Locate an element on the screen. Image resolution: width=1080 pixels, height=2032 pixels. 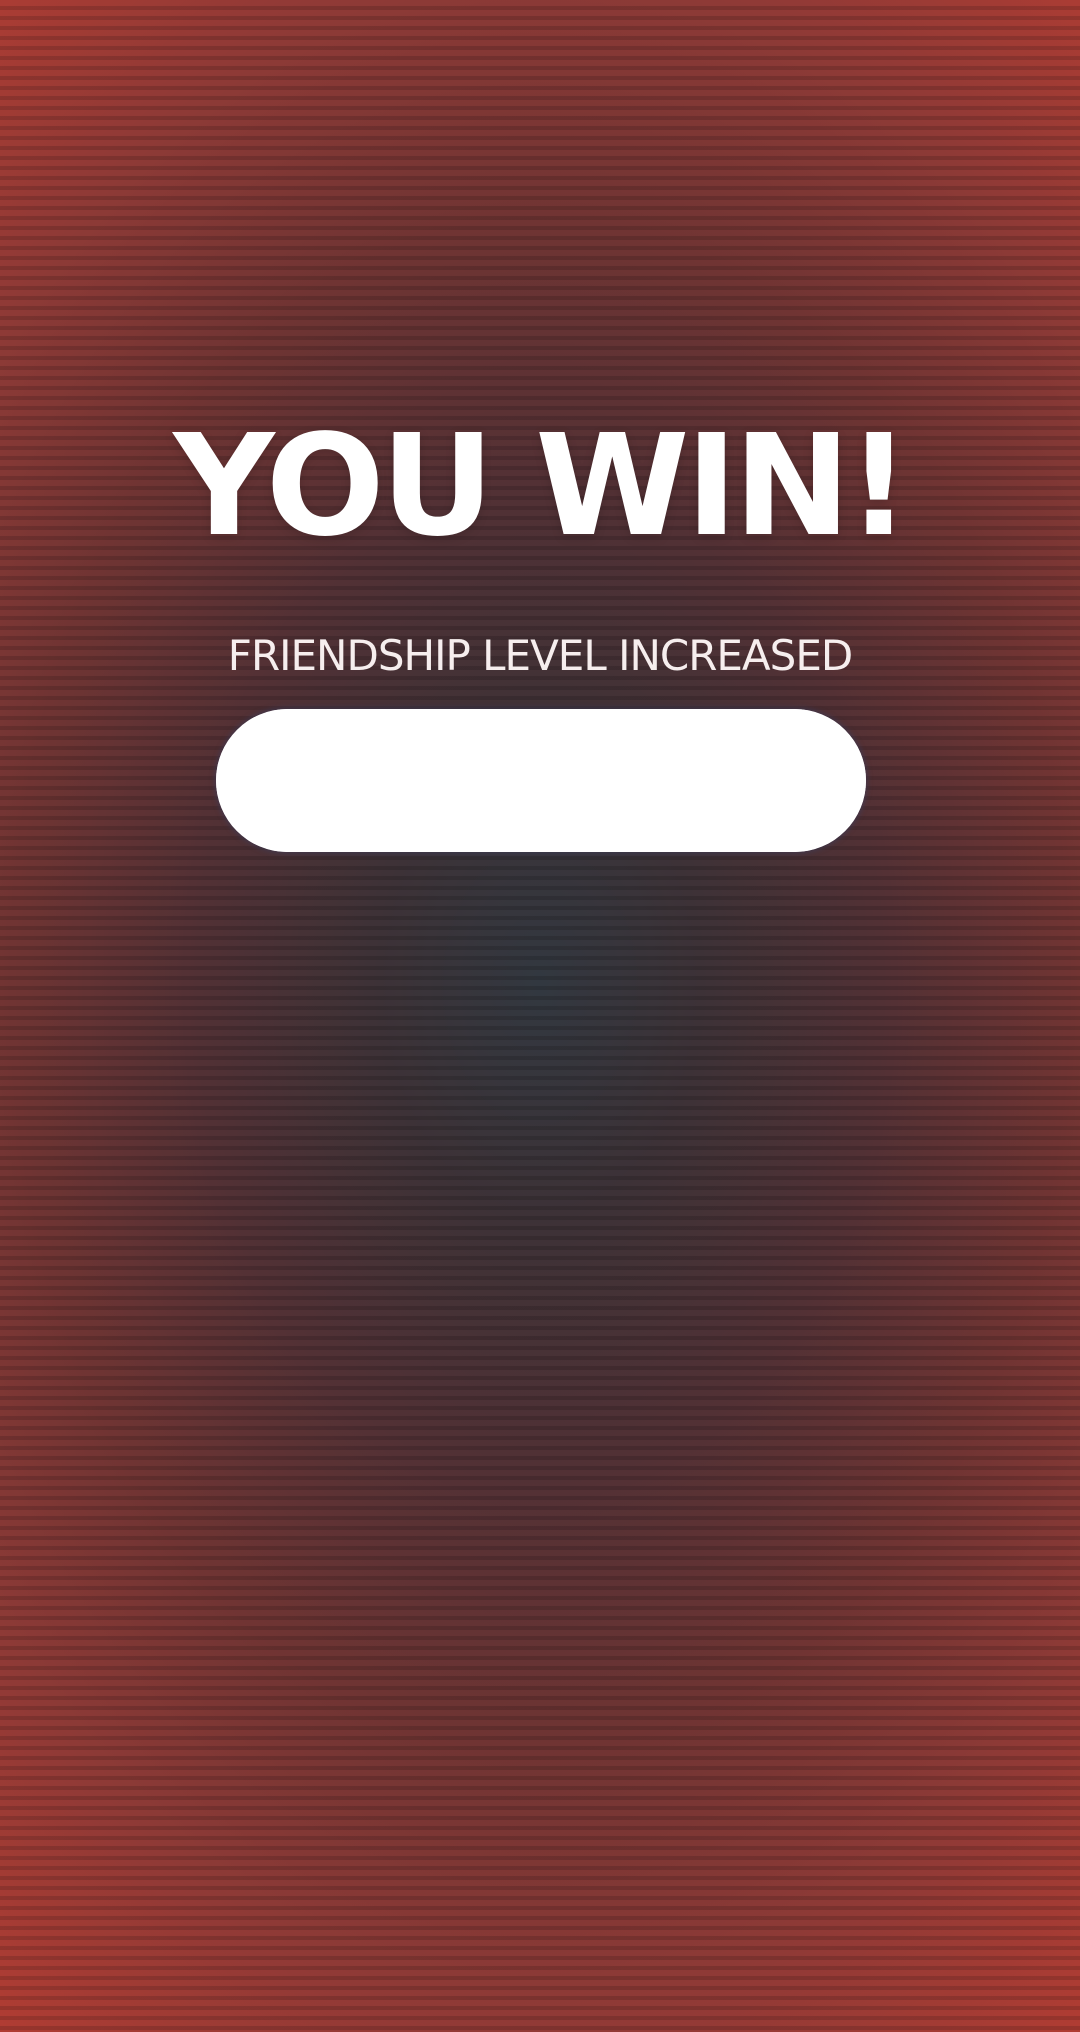
friendship-message: FRIENDSHIP LEVEL INCREASED is located at coordinates (540, 655).